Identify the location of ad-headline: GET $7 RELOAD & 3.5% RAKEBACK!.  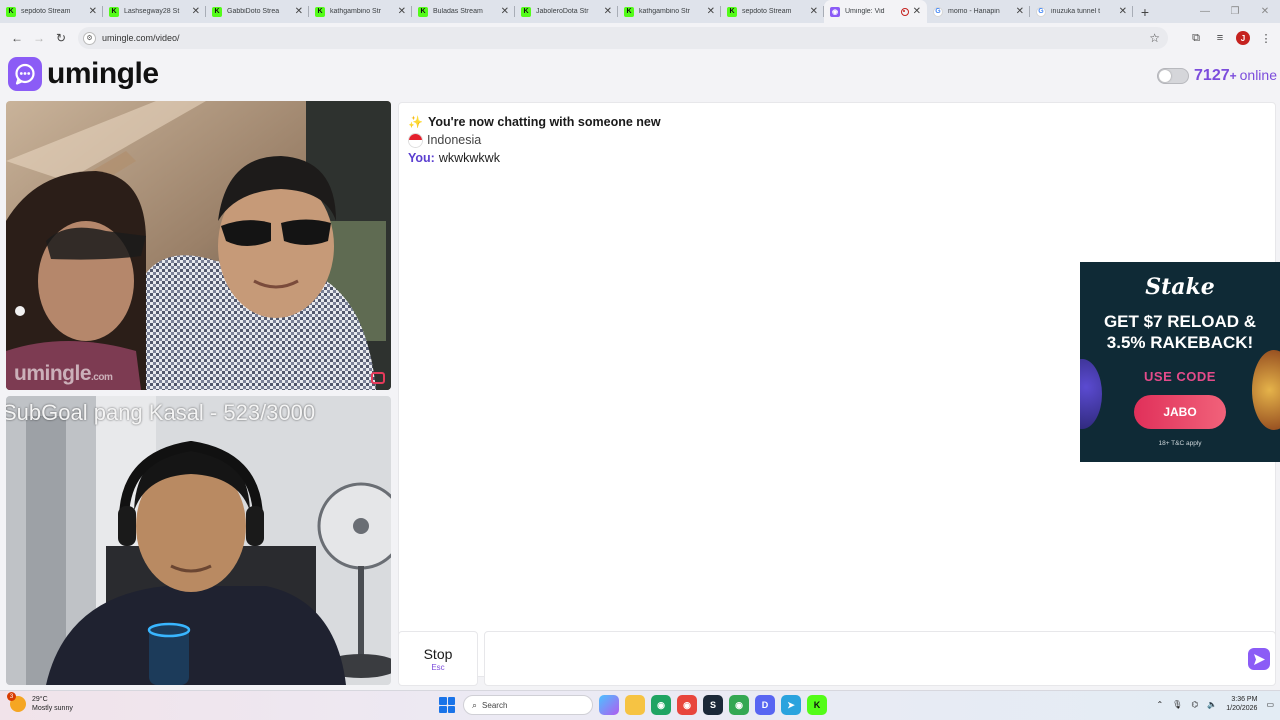
(1180, 332).